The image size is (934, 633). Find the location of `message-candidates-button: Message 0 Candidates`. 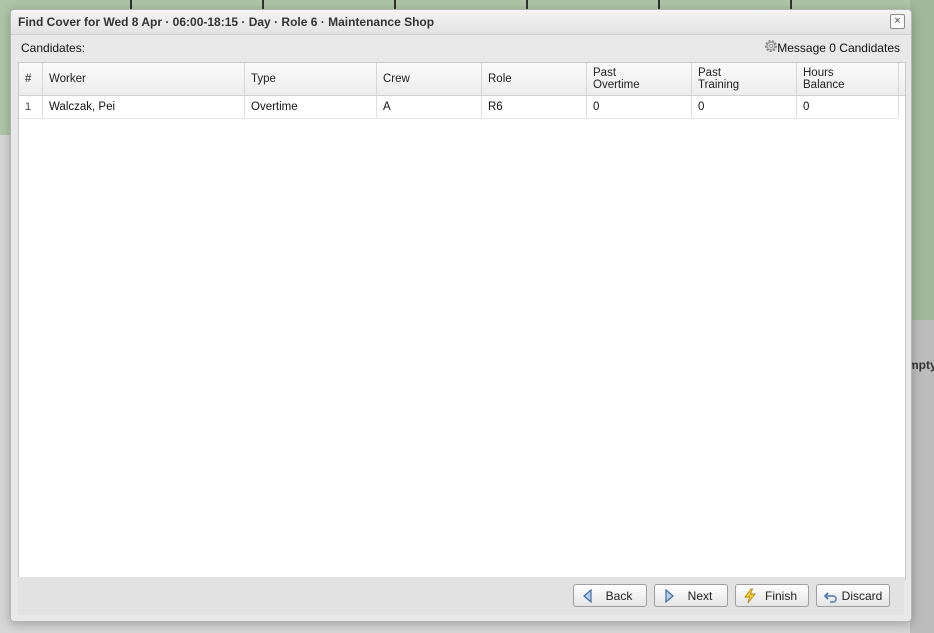

message-candidates-button: Message 0 Candidates is located at coordinates (838, 48).